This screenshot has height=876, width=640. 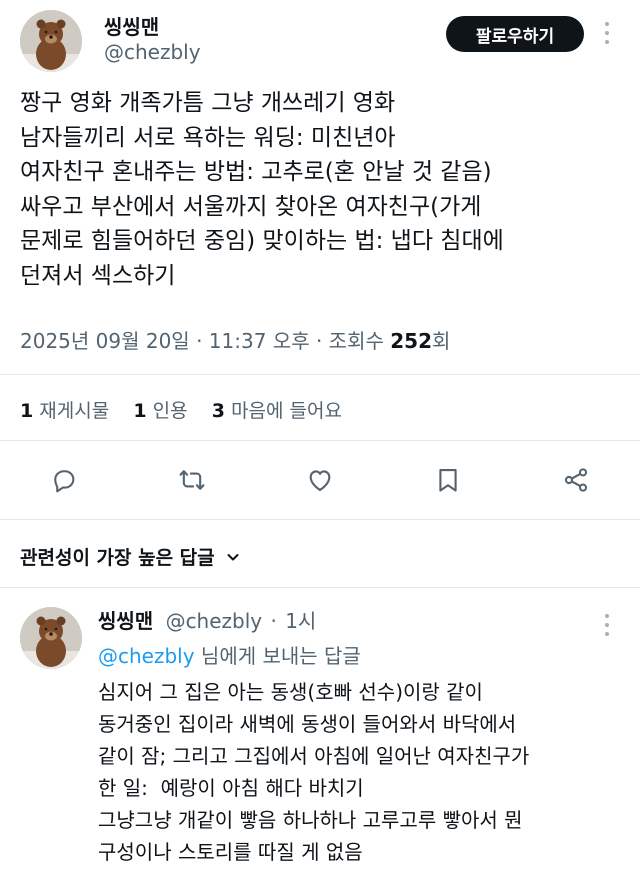 What do you see at coordinates (310, 820) in the screenshot?
I see `reply-text-line: 그냥그냥 개같이 빻음 하나하나 고루고루 빻아서 뭔` at bounding box center [310, 820].